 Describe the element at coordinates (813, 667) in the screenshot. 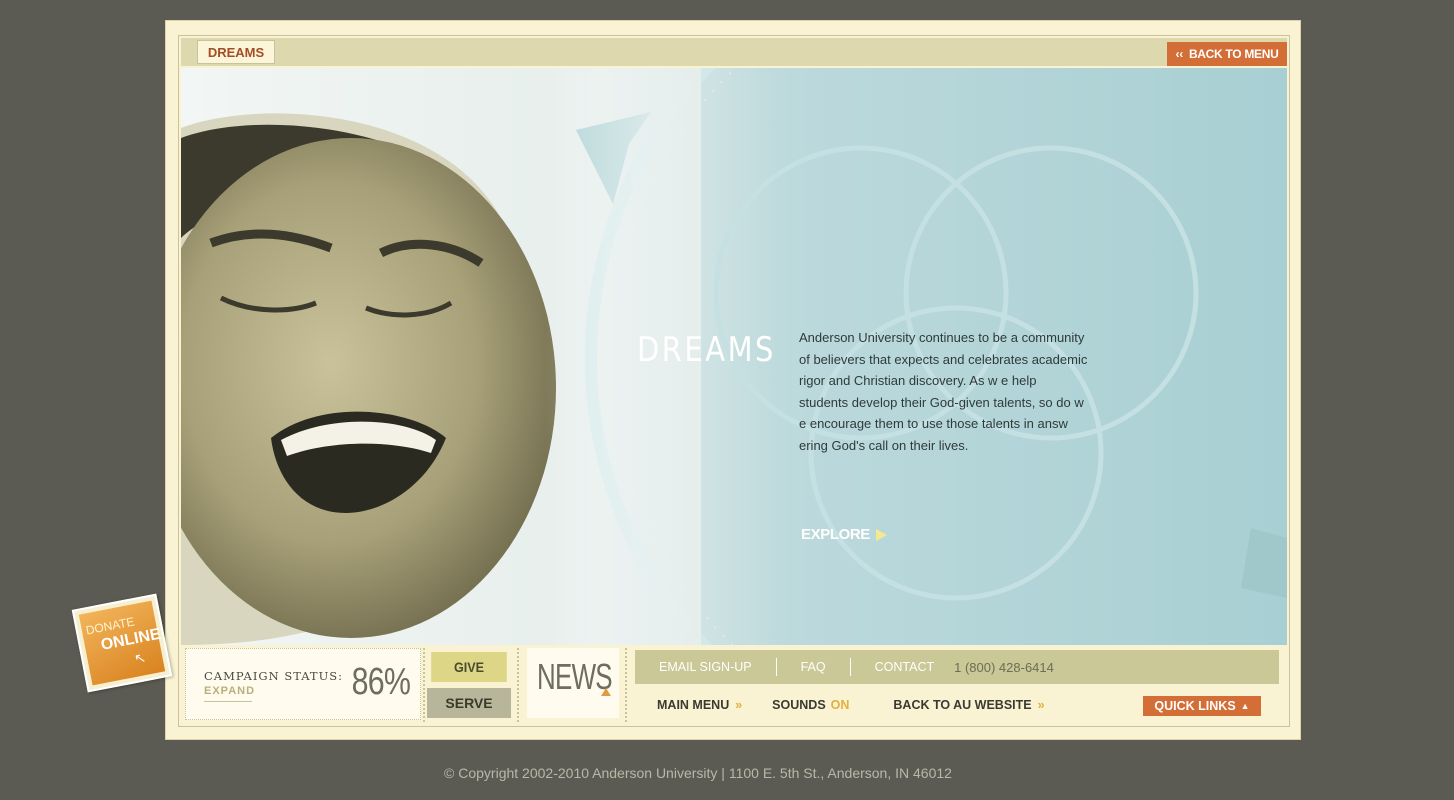

I see `faq-link: FAQ` at that location.